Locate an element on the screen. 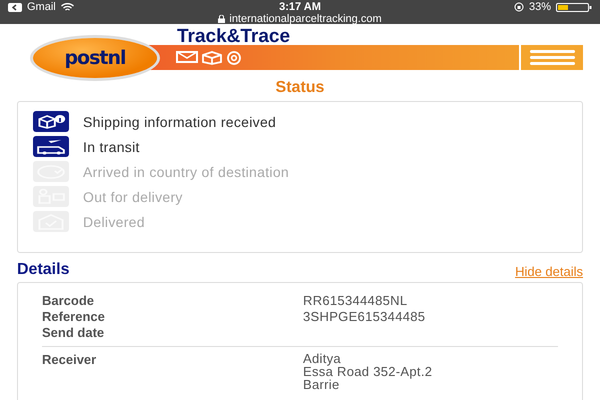  postnl-logo: postnl is located at coordinates (95, 58).